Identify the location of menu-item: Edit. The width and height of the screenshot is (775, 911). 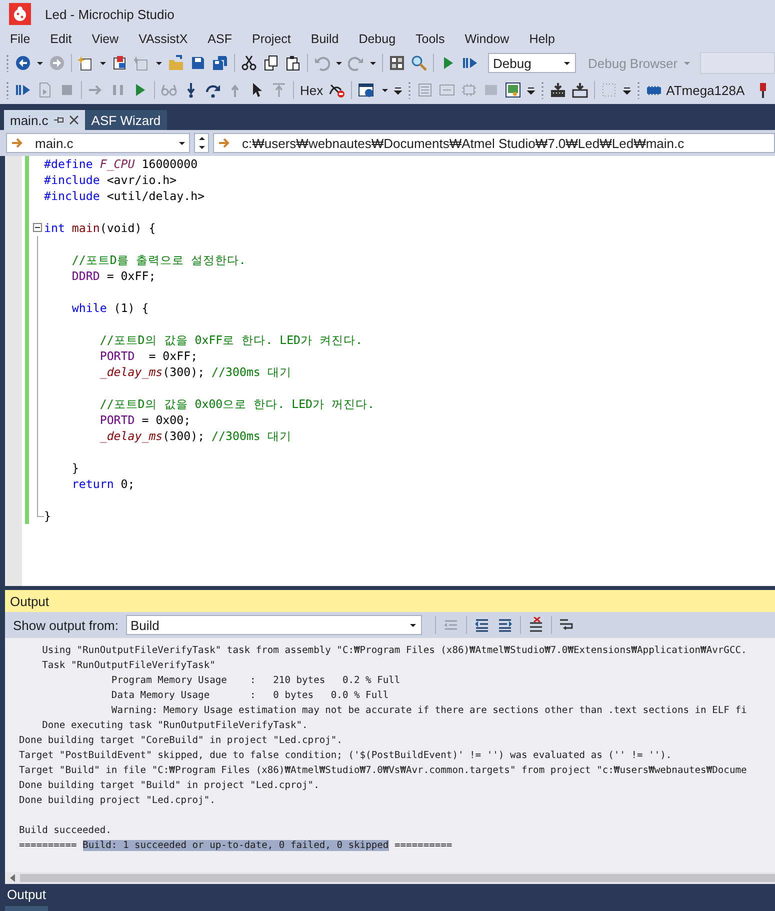
(61, 39).